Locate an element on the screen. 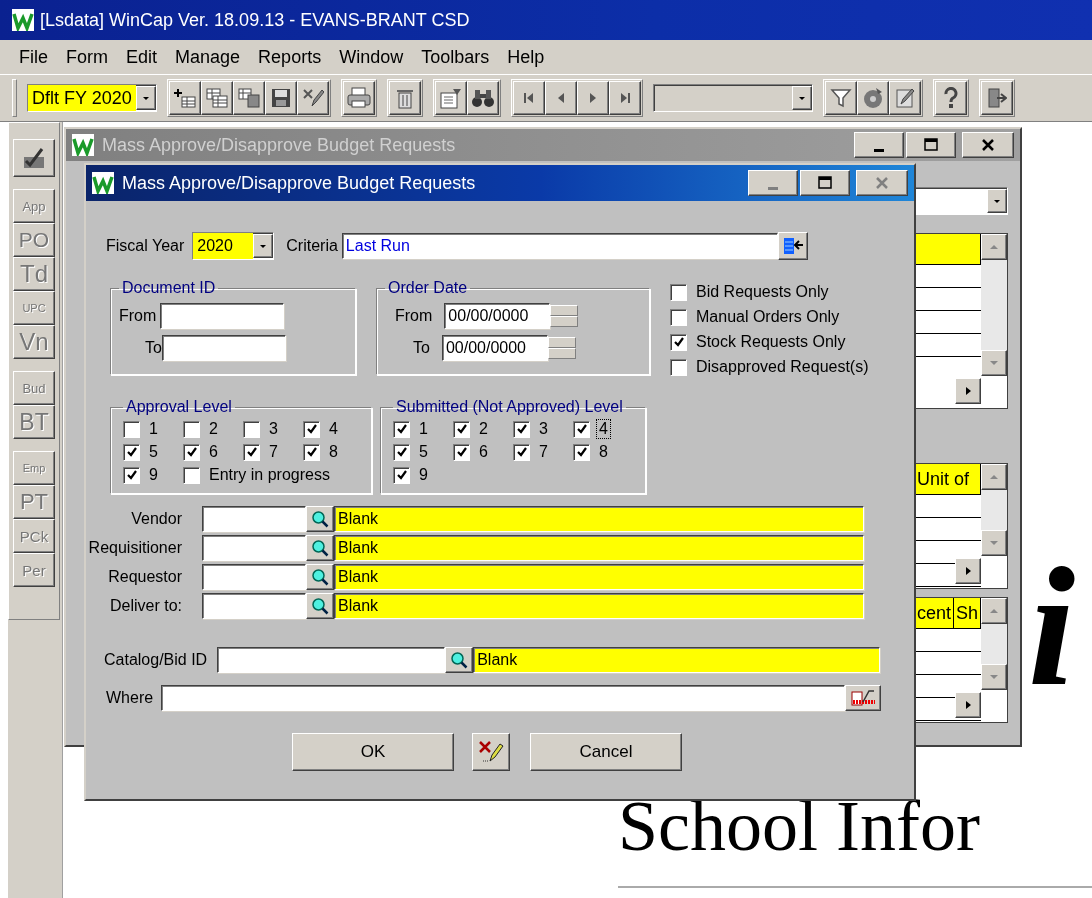  column-header: Unit of is located at coordinates (948, 479).